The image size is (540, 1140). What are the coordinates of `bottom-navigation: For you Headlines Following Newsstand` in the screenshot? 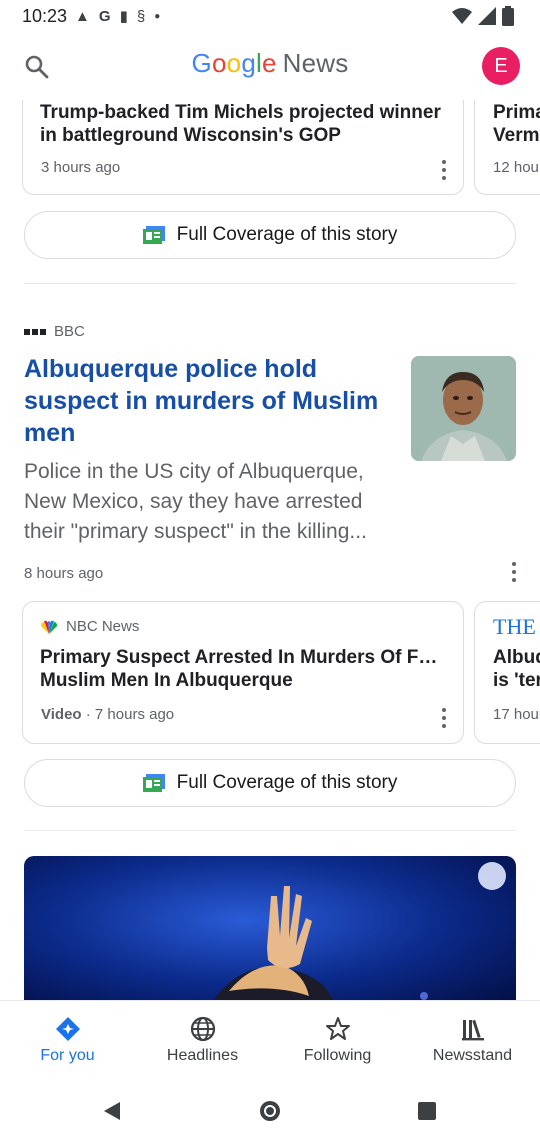 It's located at (270, 1041).